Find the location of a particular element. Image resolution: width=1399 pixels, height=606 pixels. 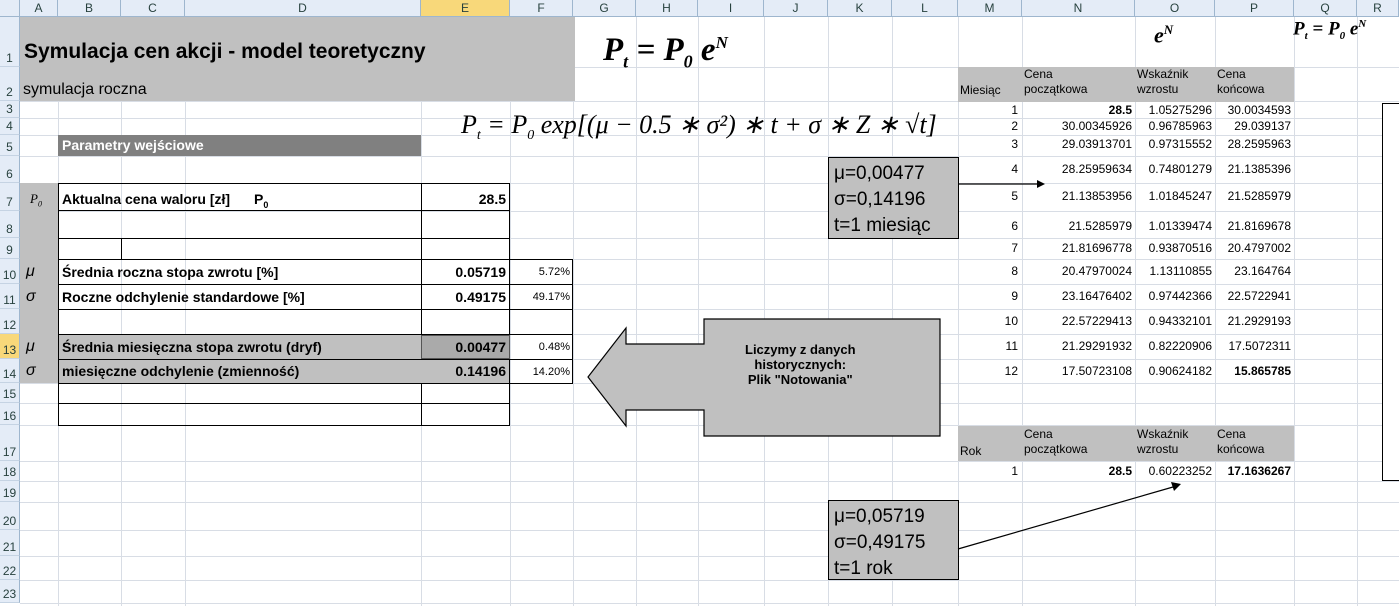

column-header-R: R is located at coordinates (1378, 8).